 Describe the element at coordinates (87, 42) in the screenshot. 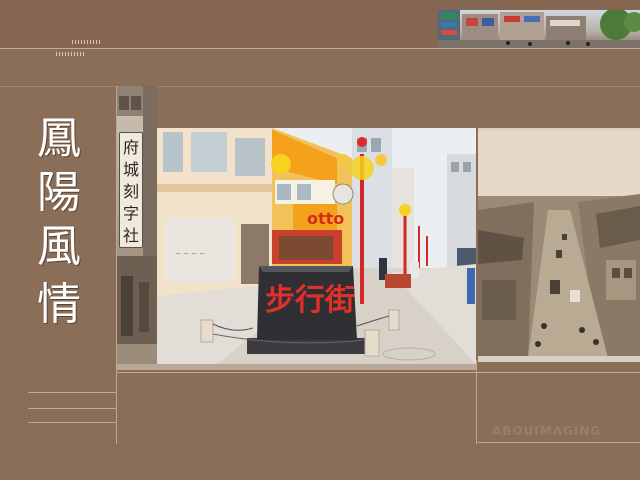

I see `tick-marks-a` at that location.